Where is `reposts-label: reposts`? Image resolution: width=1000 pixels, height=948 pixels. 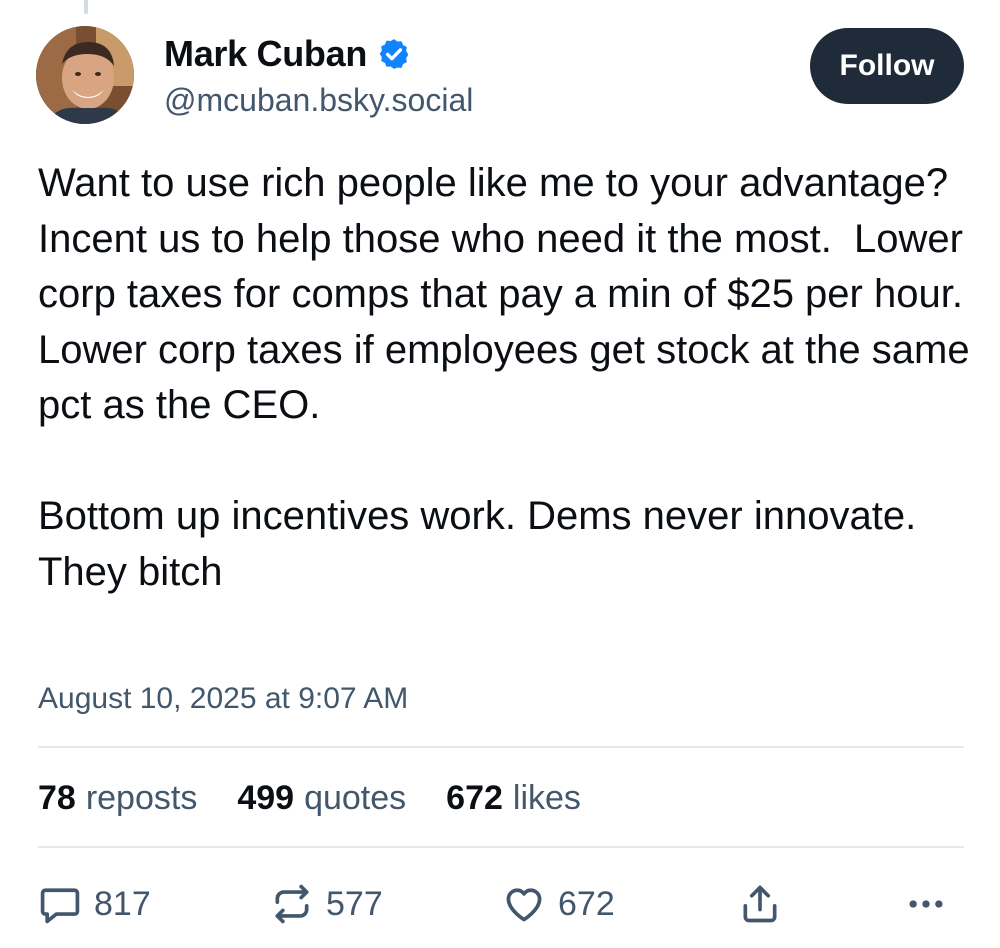
reposts-label: reposts is located at coordinates (141, 797).